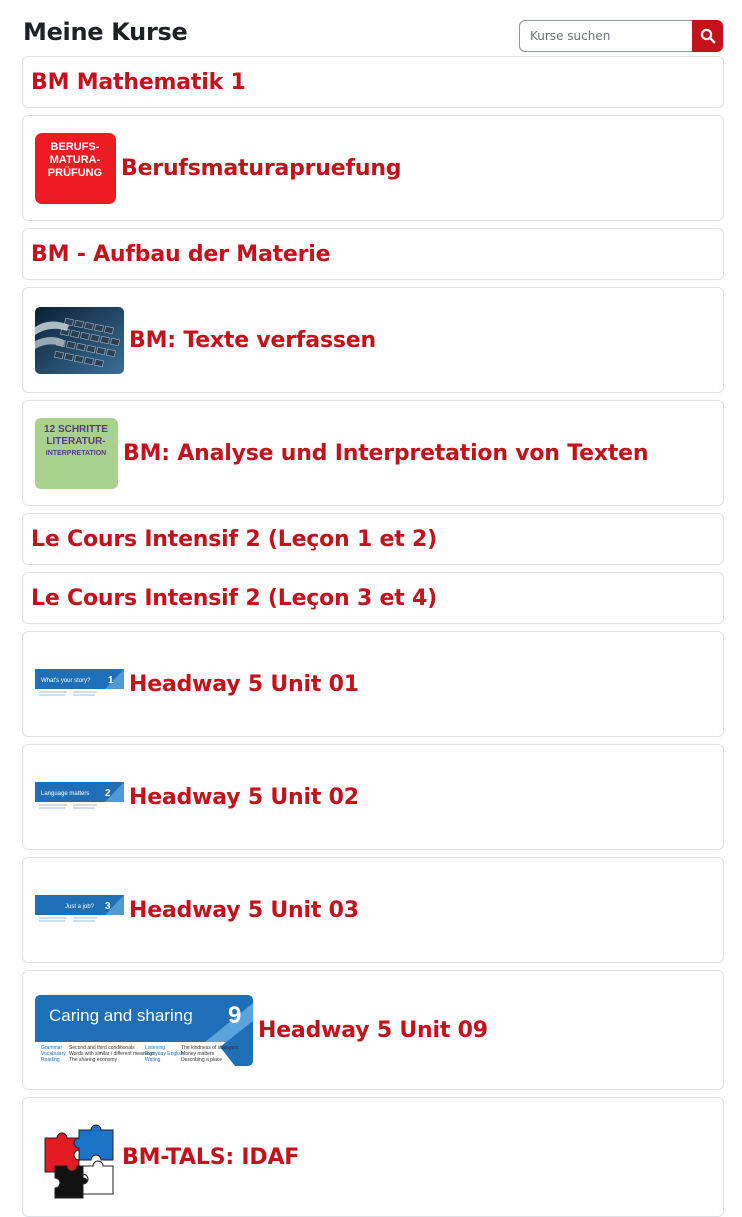 The width and height of the screenshot is (742, 1217). I want to click on course-title: Headway 5 Unit 01, so click(244, 684).